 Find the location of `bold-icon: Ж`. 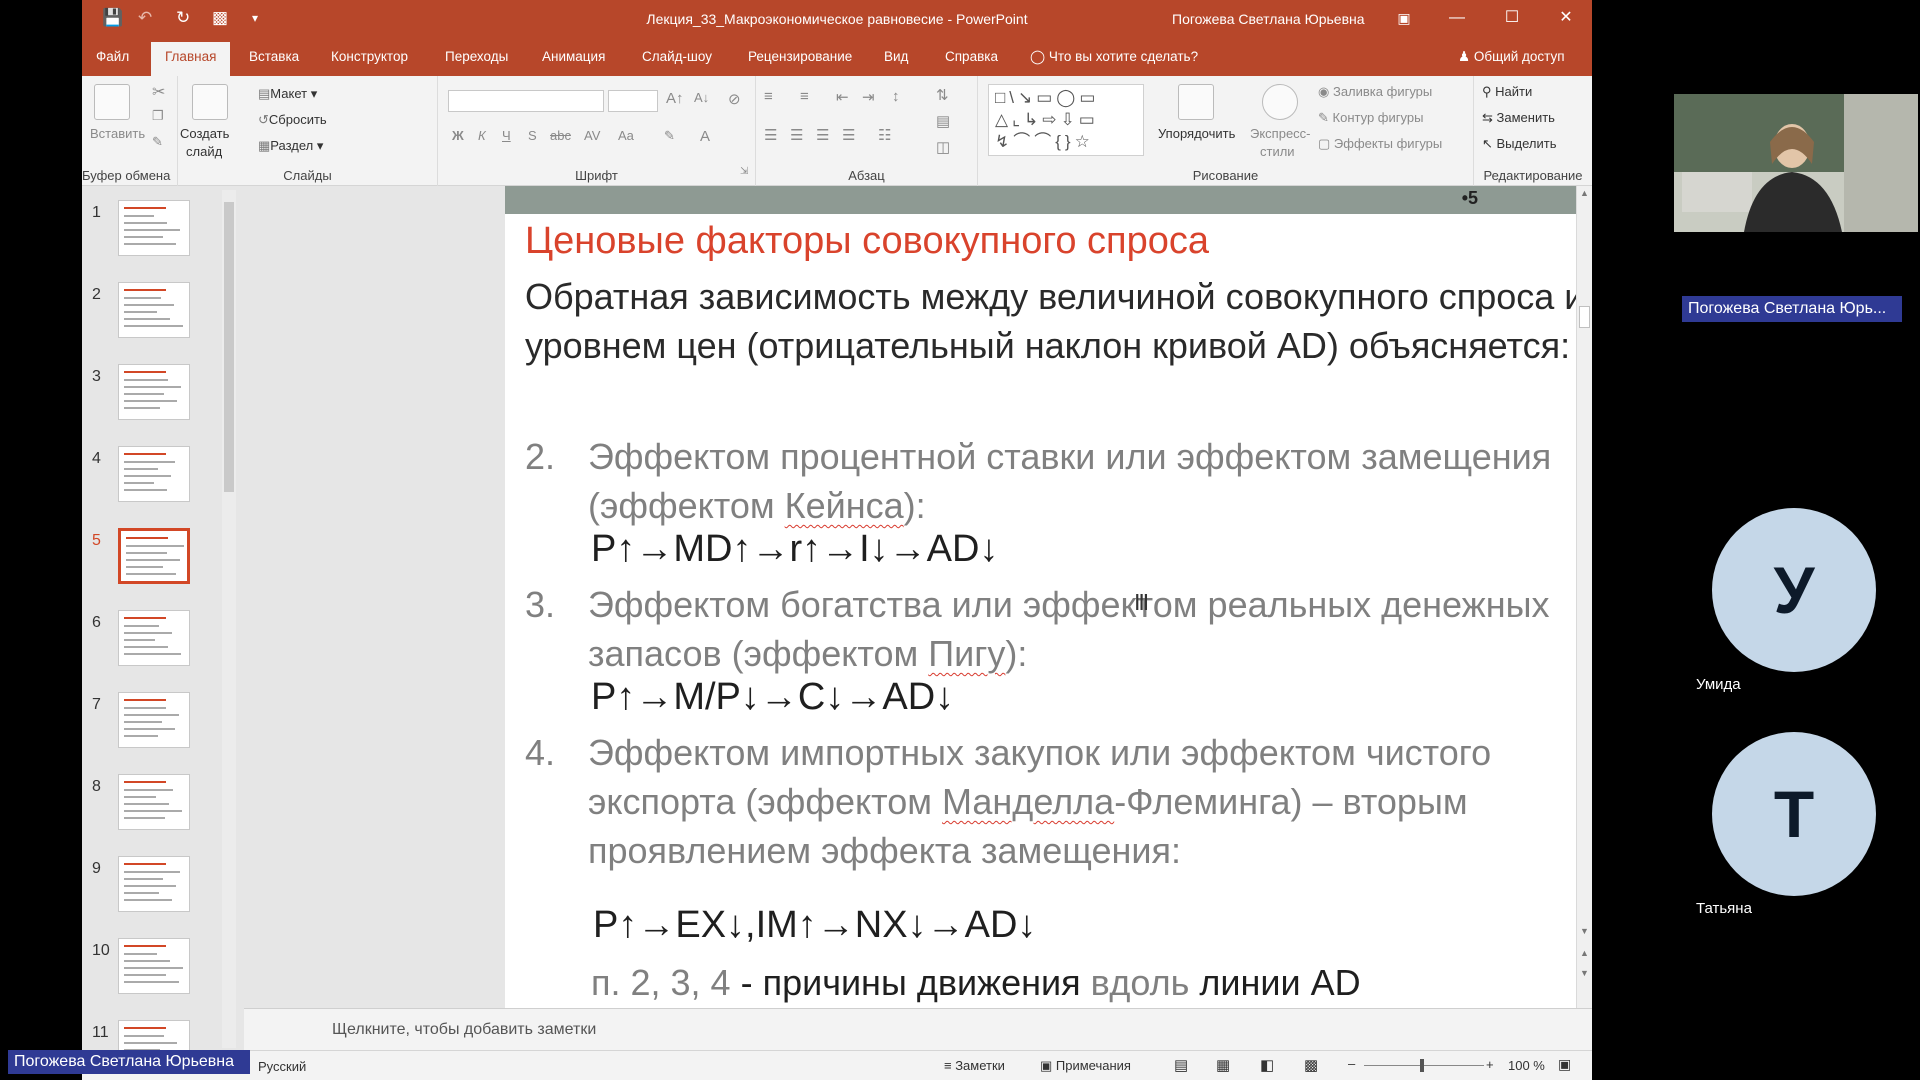

bold-icon: Ж is located at coordinates (458, 135).